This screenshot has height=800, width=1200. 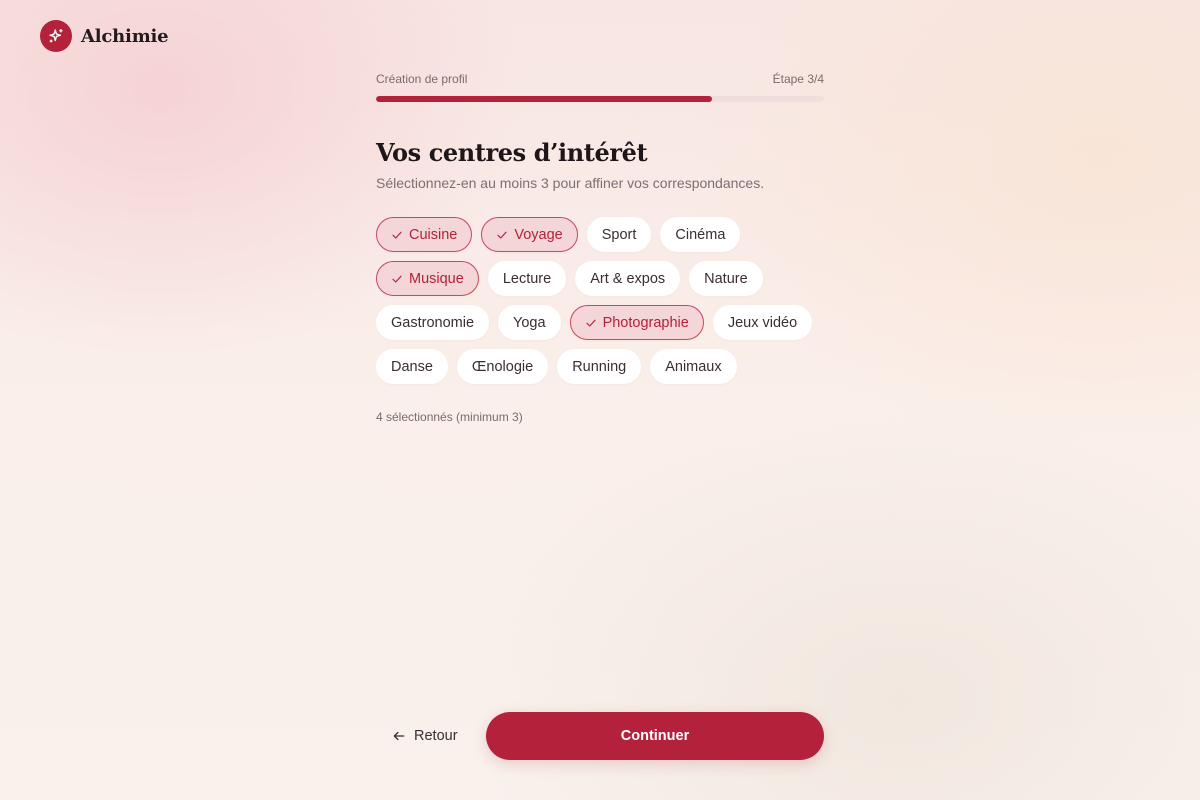 I want to click on back-label: Retour, so click(x=436, y=736).